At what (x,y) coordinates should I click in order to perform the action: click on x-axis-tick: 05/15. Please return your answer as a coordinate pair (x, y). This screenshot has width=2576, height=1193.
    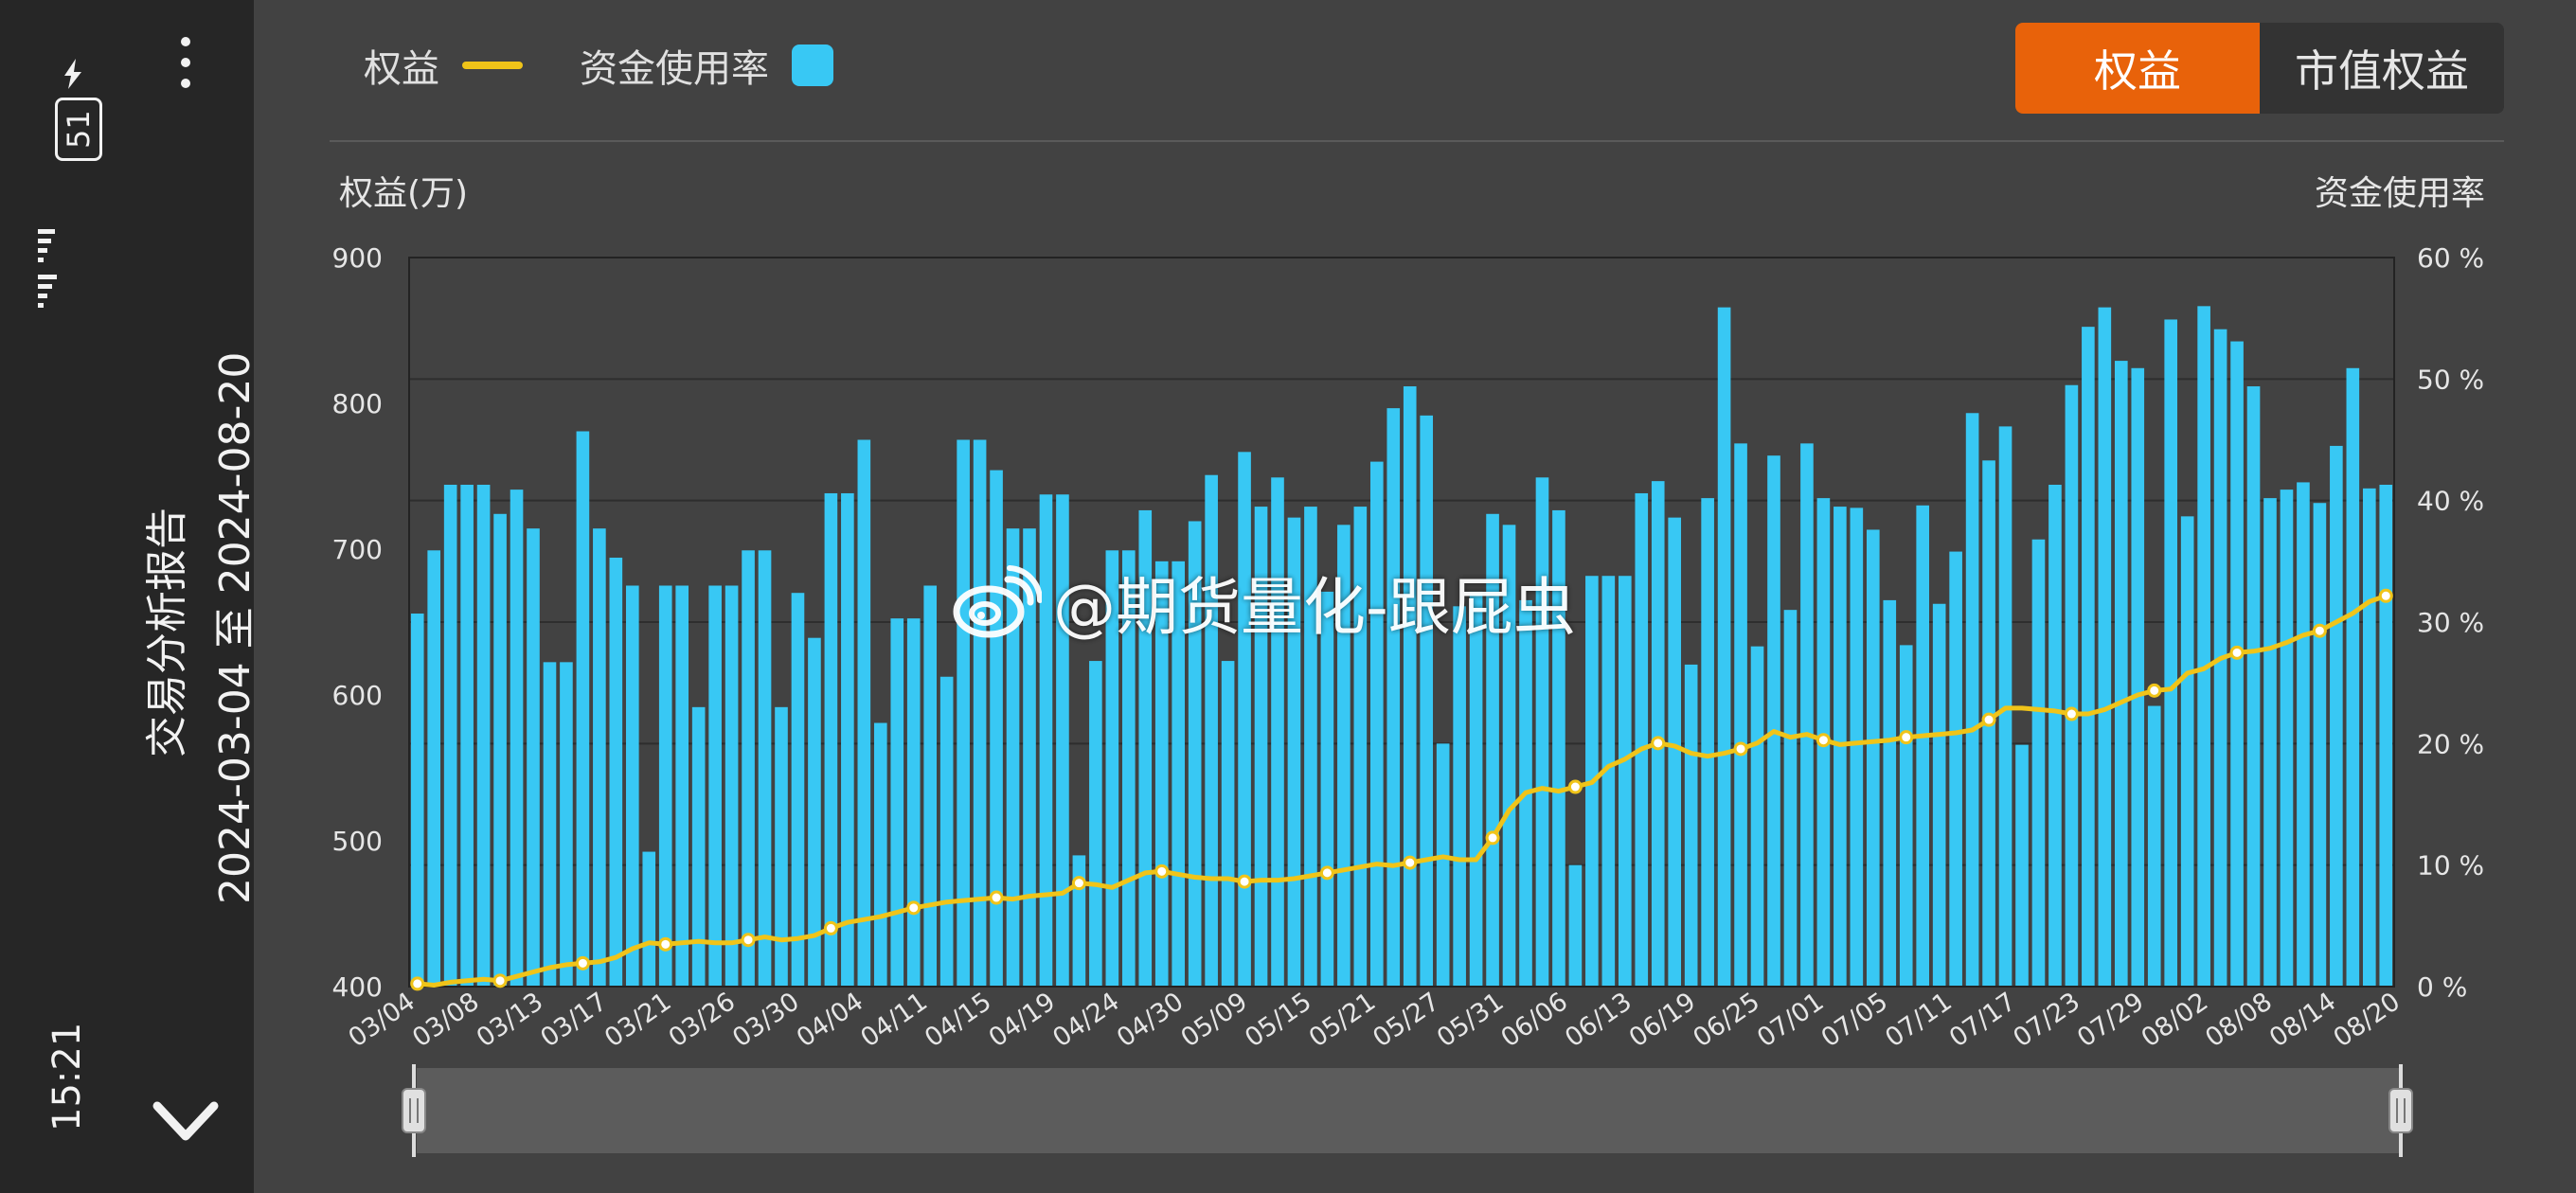
    Looking at the image, I should click on (1278, 1020).